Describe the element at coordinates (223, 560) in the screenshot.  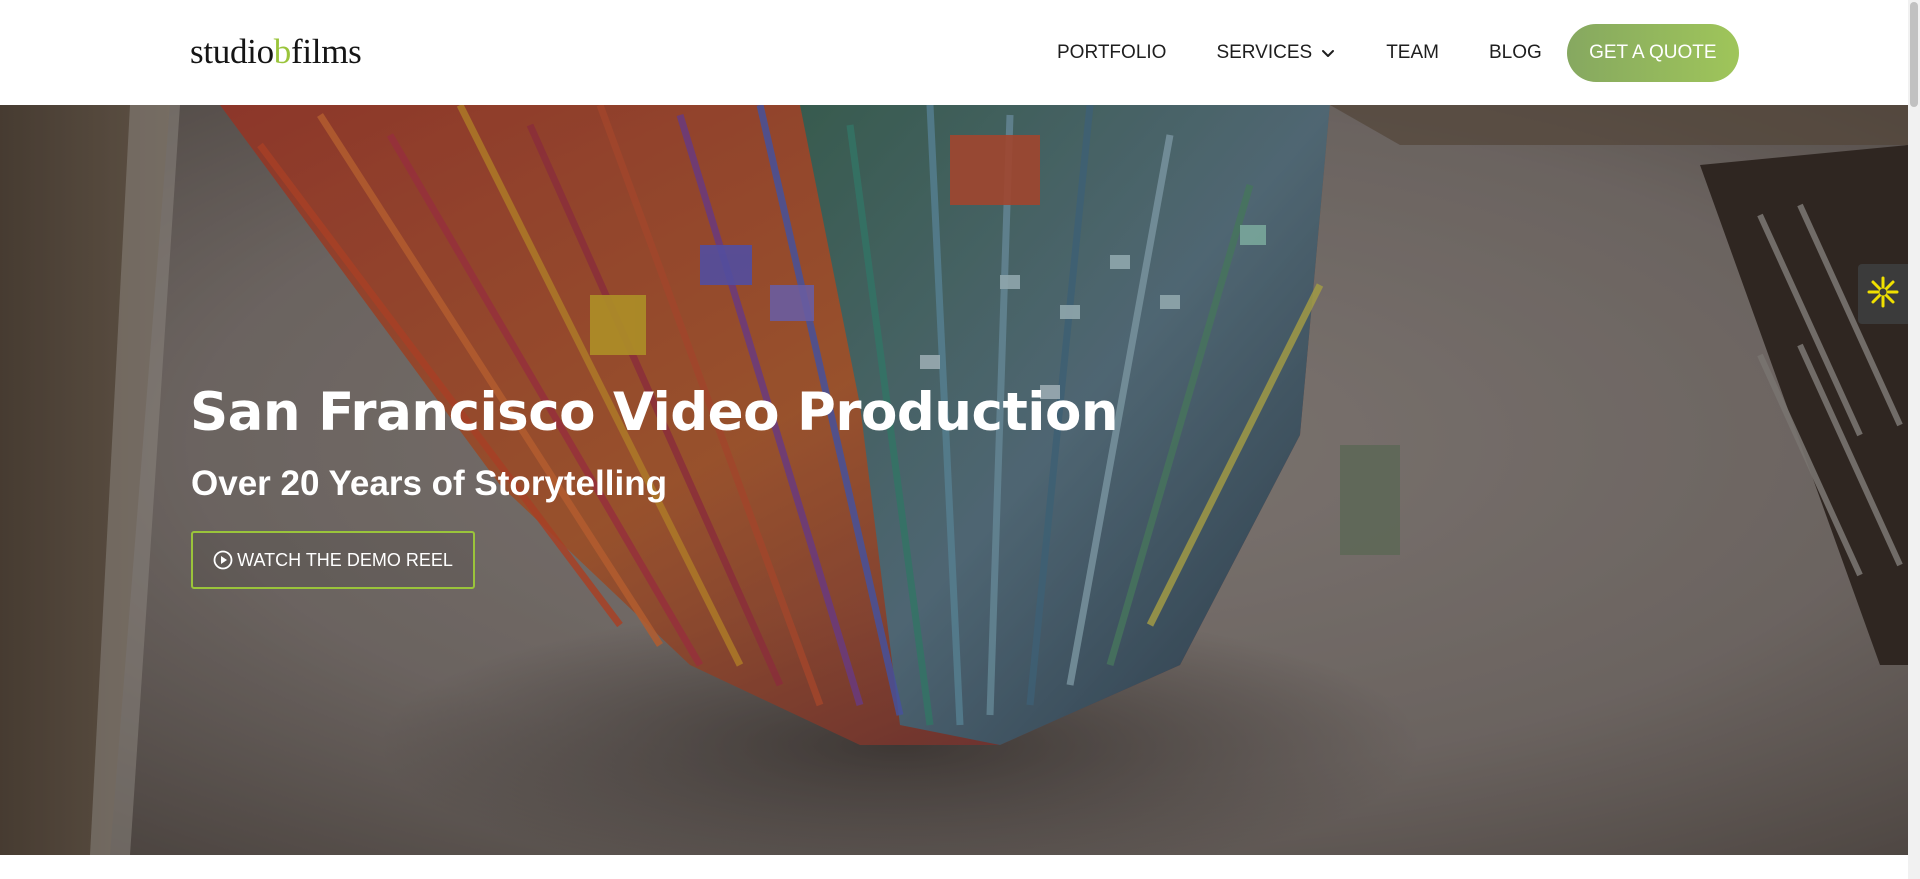
I see `play-circle-icon` at that location.